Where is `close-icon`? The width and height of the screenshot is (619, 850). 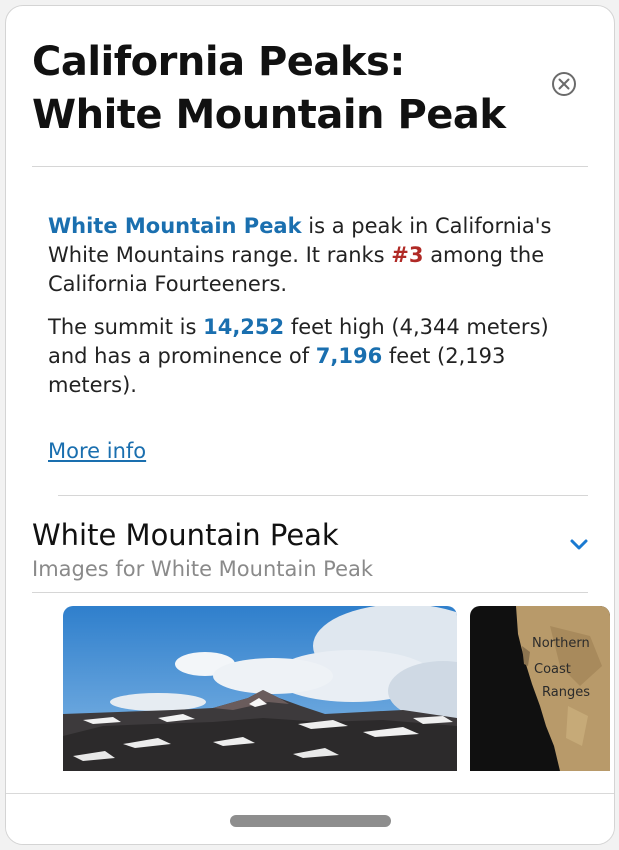
close-icon is located at coordinates (564, 84).